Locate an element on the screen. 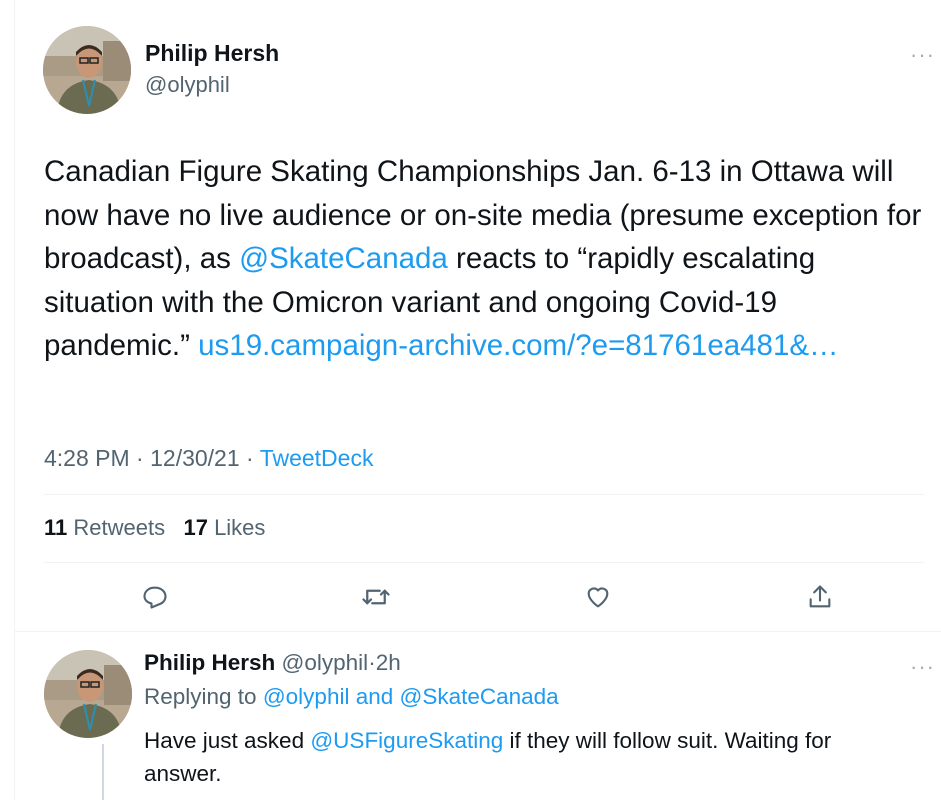 The image size is (941, 800). reply-author-name: Philip Hersh is located at coordinates (209, 662).